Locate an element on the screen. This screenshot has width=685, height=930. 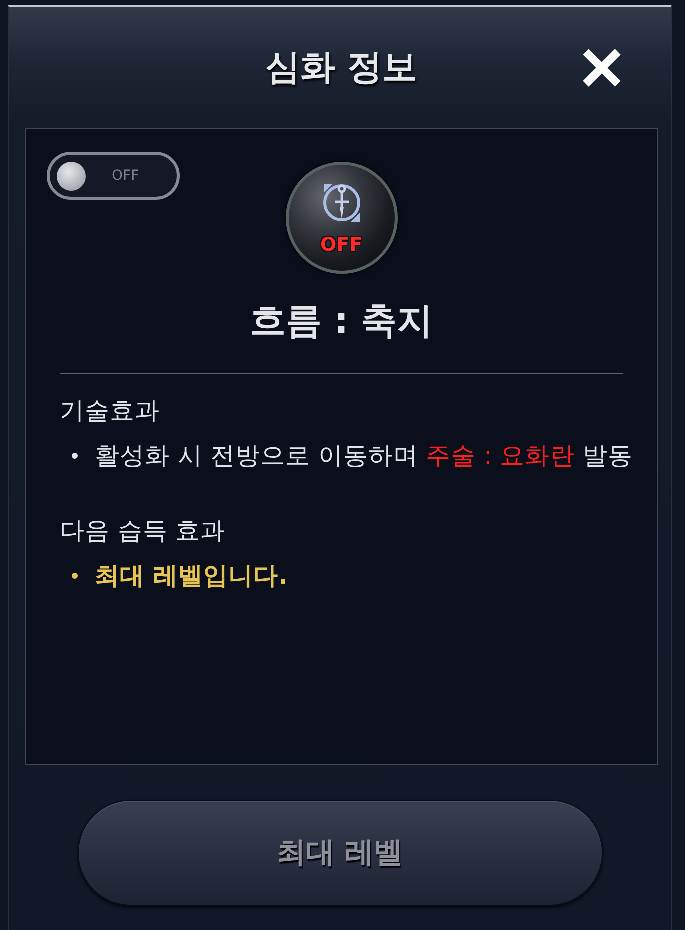
status-label: OFF is located at coordinates (341, 245).